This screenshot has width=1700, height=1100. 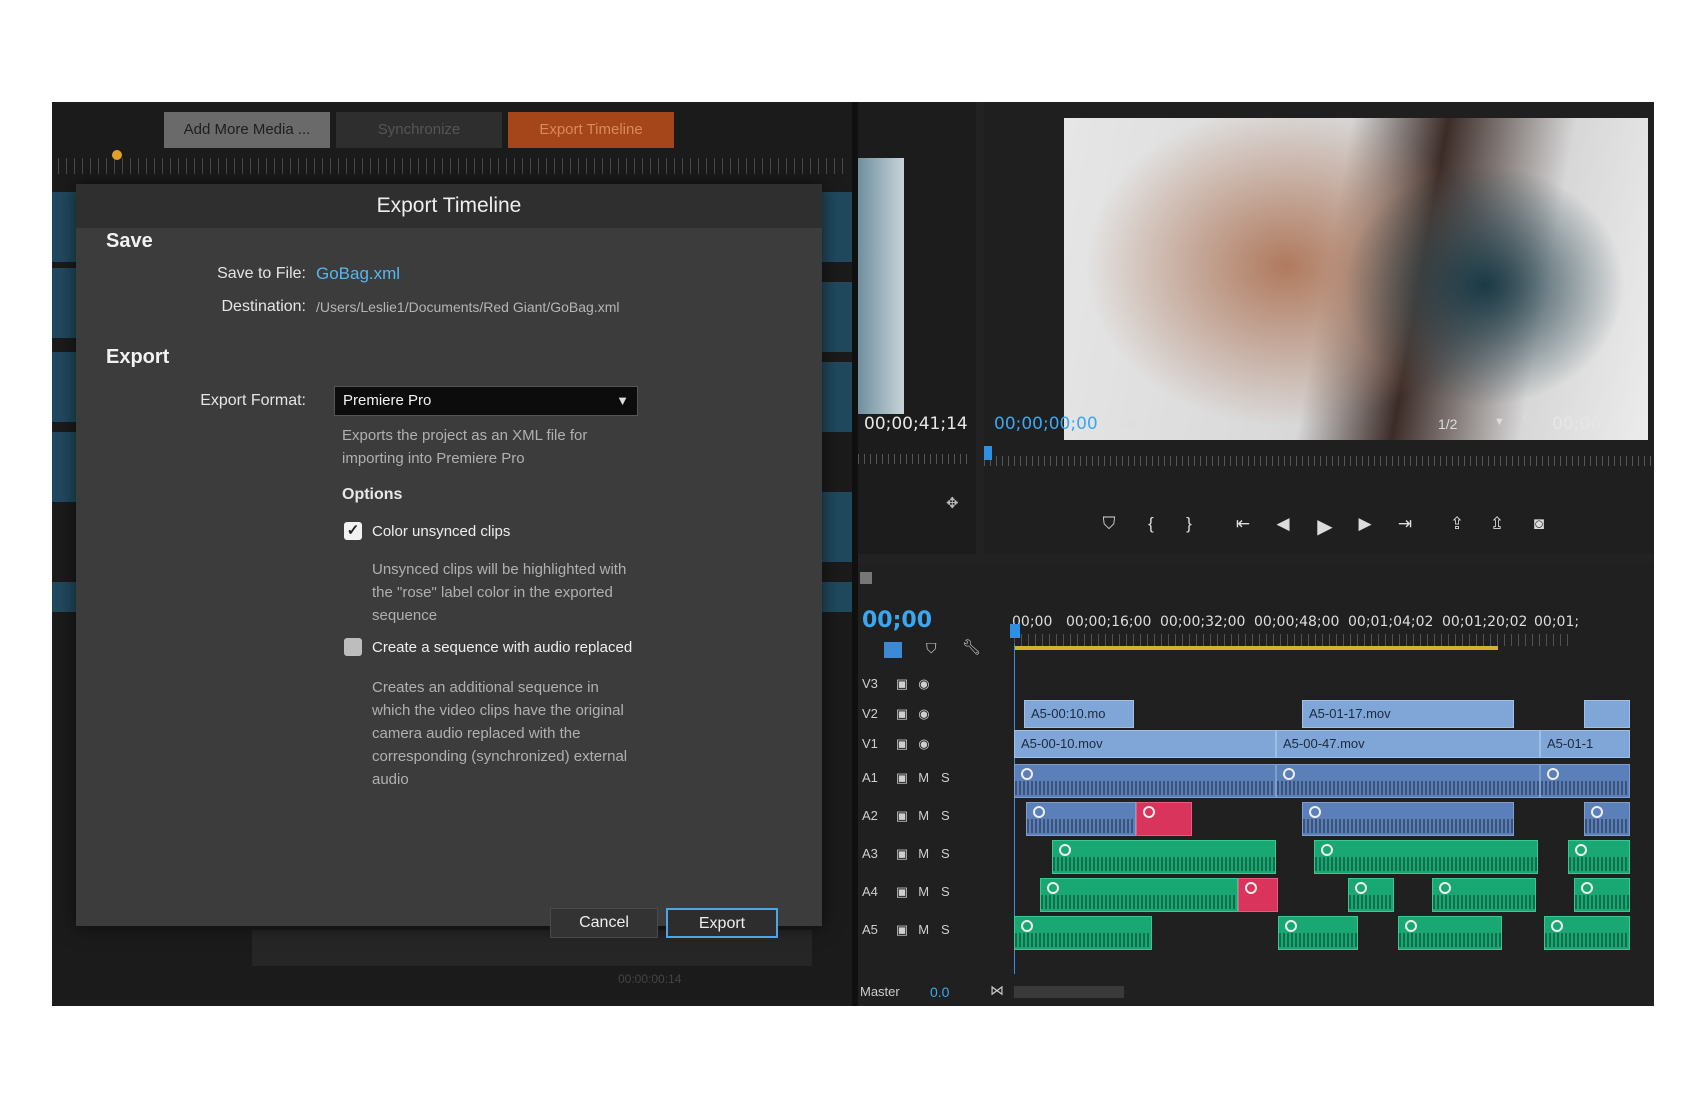 What do you see at coordinates (117, 155) in the screenshot?
I see `playhead-marker` at bounding box center [117, 155].